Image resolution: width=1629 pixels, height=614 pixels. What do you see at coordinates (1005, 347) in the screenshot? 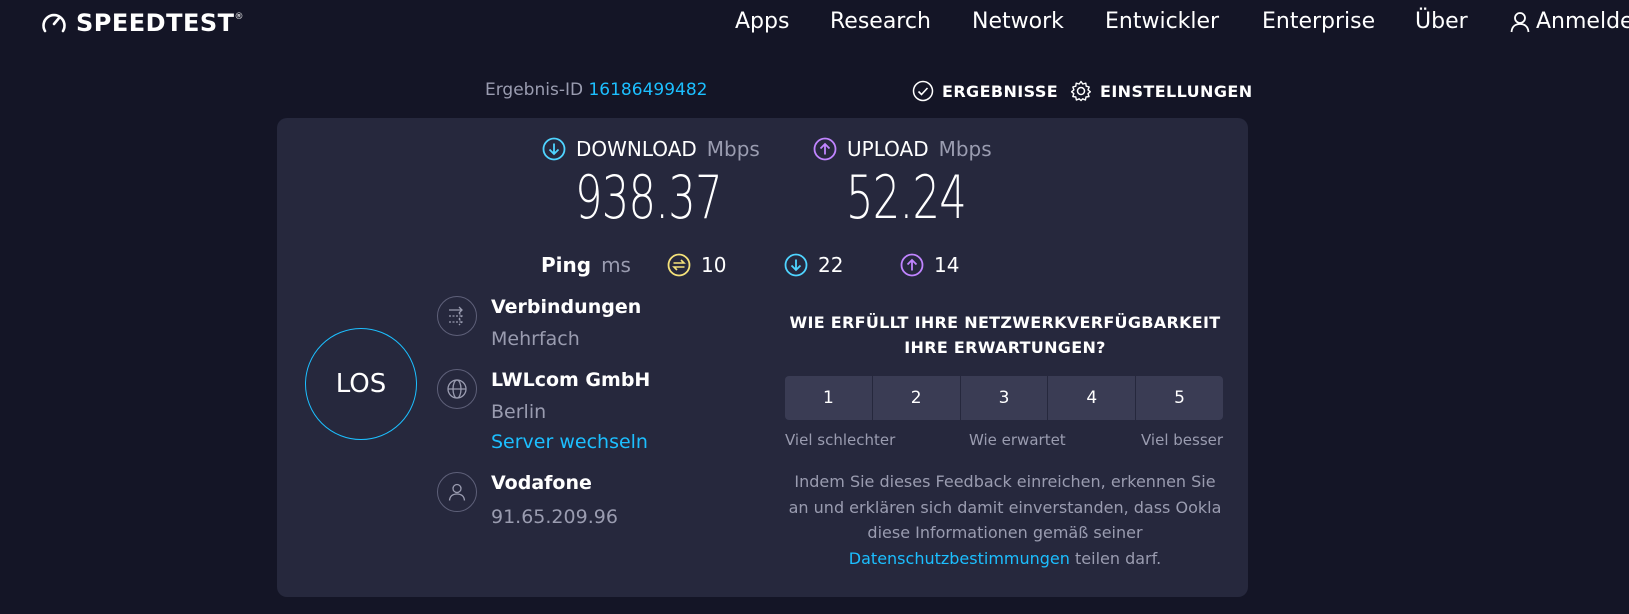
I see `survey-question-line2: IHRE ERWARTUNGEN?` at bounding box center [1005, 347].